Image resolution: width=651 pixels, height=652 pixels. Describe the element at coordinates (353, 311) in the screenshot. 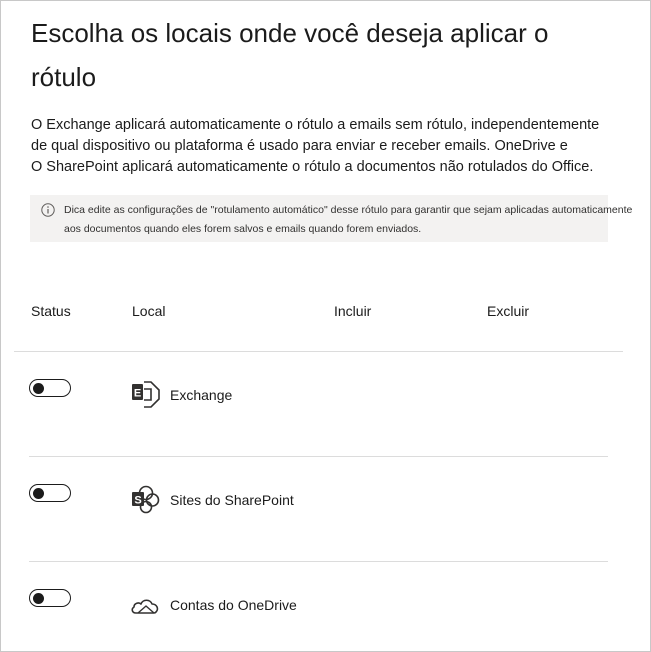

I see `column-header-incluir: Incluir` at that location.